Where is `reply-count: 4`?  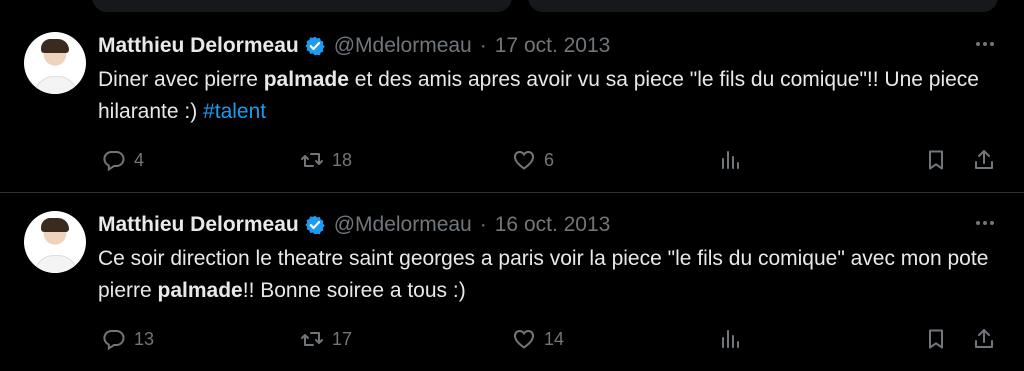
reply-count: 4 is located at coordinates (139, 159).